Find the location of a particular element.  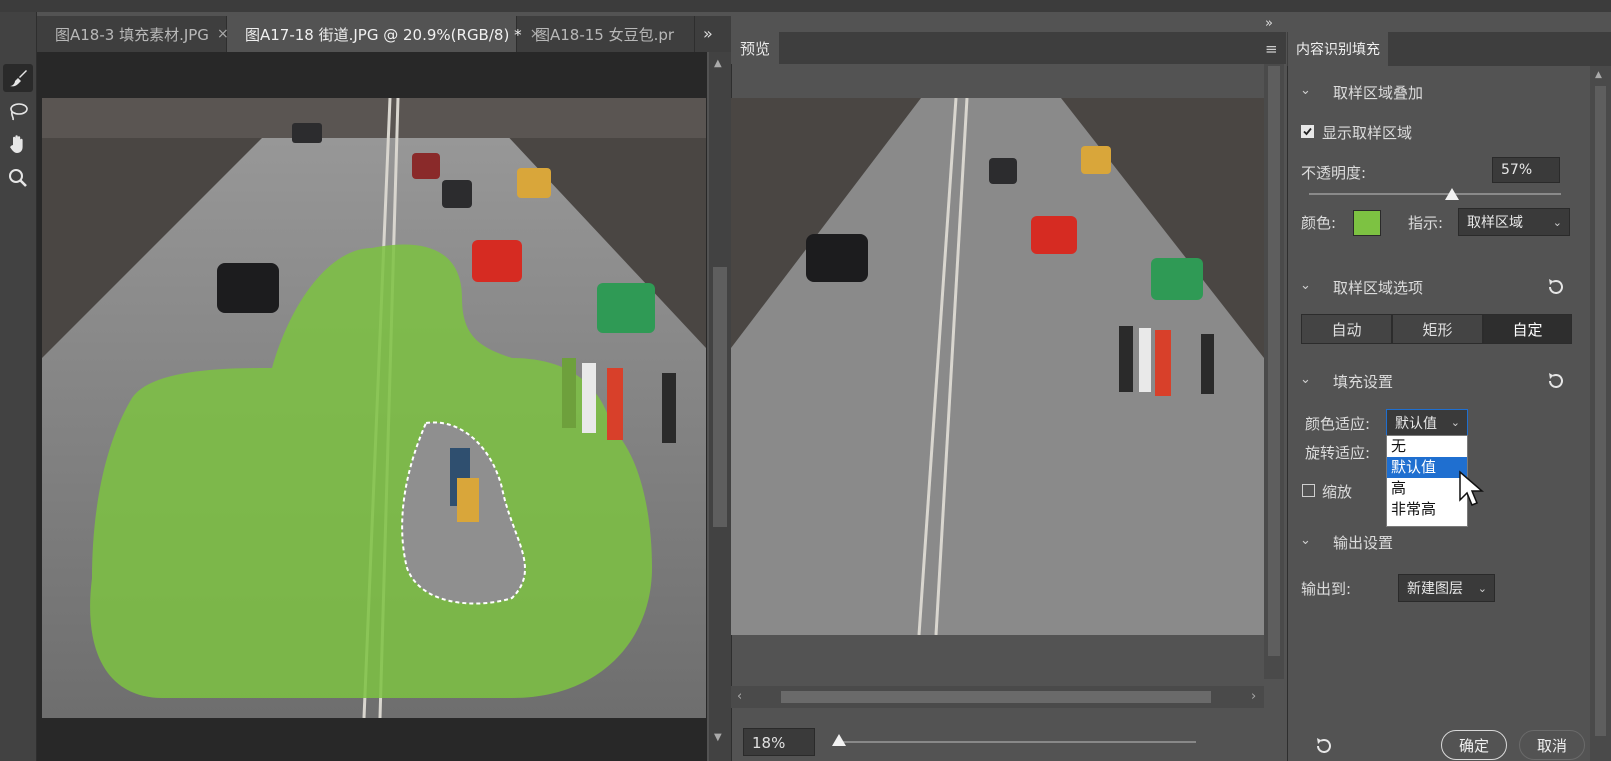

zoom-field: 18% is located at coordinates (779, 742).